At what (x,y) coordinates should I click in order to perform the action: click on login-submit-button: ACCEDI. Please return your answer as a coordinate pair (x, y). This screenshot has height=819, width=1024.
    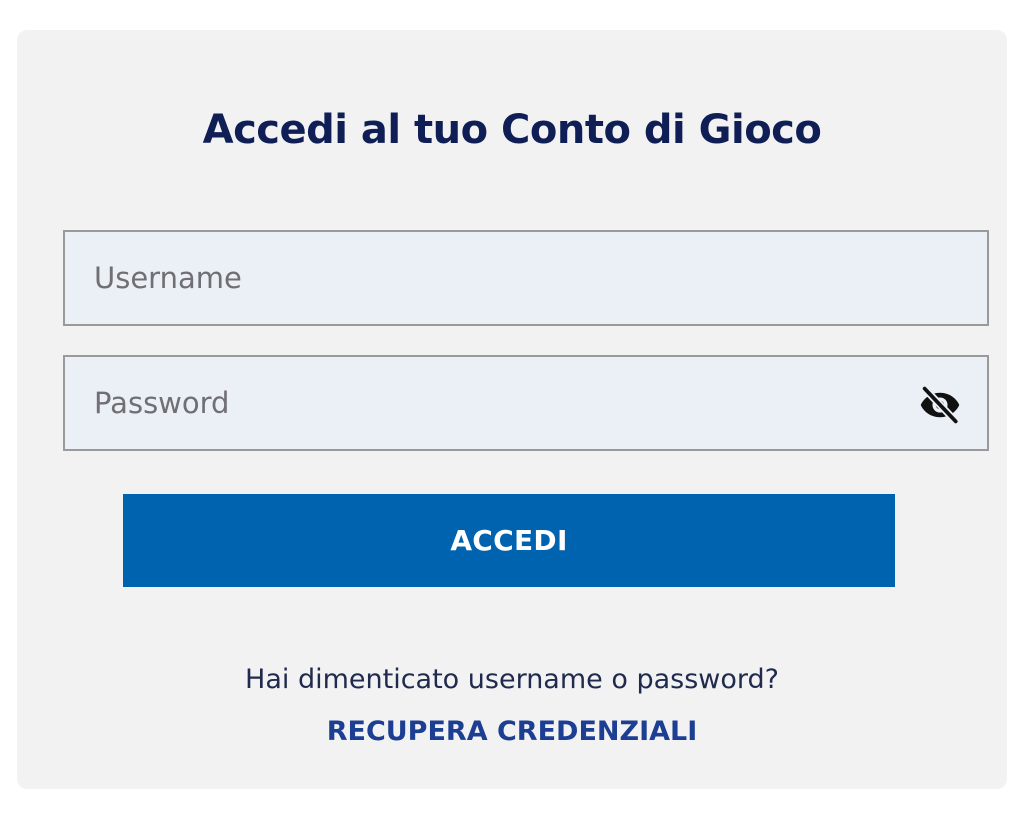
    Looking at the image, I should click on (509, 540).